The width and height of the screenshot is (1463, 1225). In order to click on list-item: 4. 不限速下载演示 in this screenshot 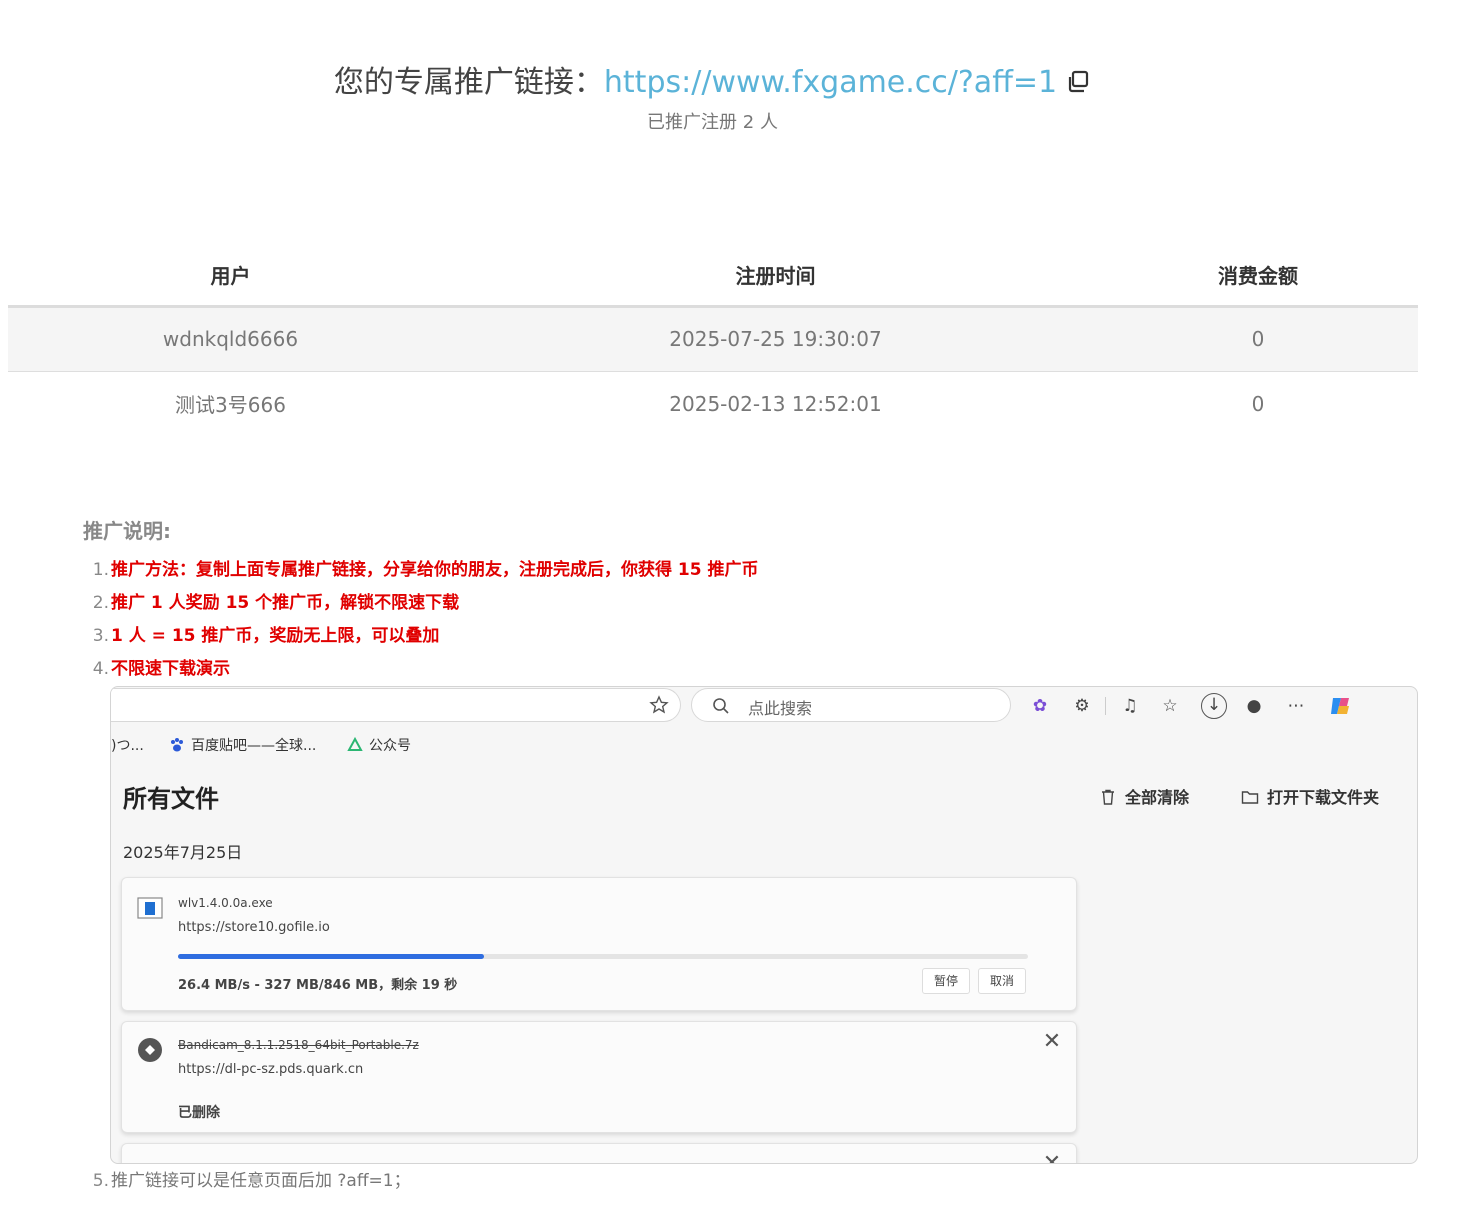, I will do `click(753, 669)`.